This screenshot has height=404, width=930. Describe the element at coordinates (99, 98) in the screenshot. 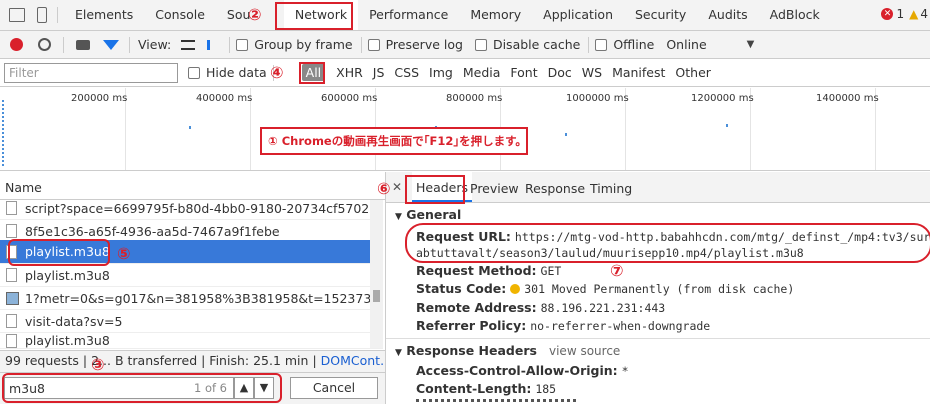

I see `timeline-tick: 200000 ms` at that location.